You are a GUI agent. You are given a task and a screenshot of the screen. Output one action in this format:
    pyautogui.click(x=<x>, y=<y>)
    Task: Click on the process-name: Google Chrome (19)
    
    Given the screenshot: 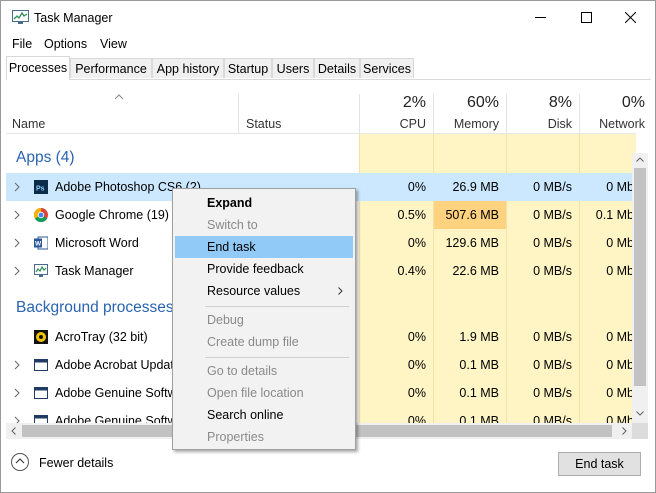 What is the action you would take?
    pyautogui.click(x=112, y=215)
    